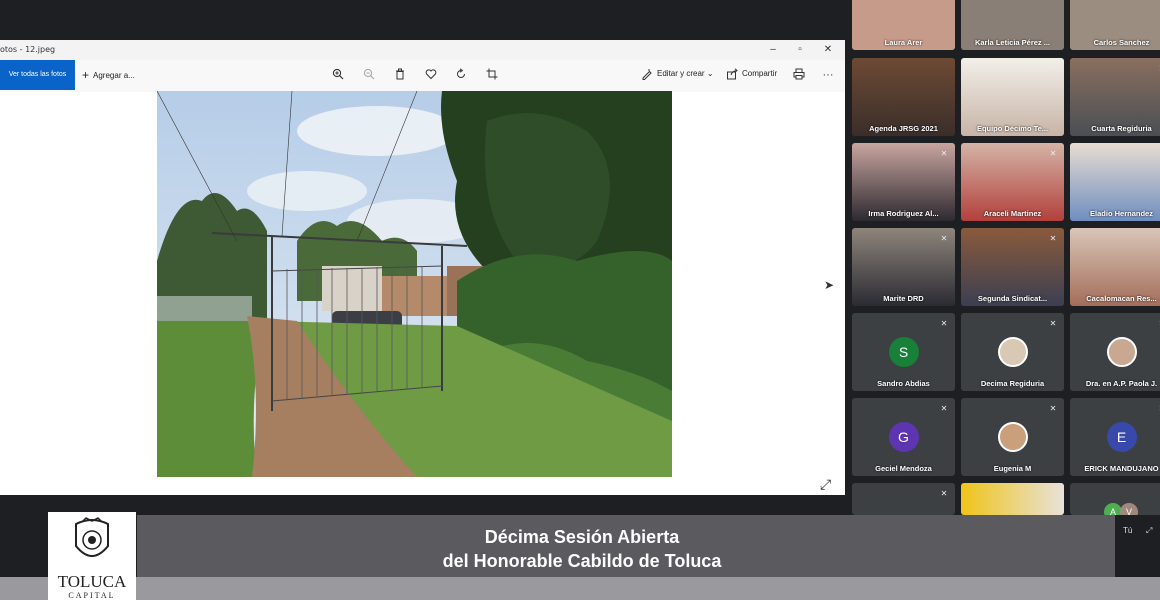 The height and width of the screenshot is (600, 1160). What do you see at coordinates (903, 499) in the screenshot?
I see `participant-tile: ✕` at bounding box center [903, 499].